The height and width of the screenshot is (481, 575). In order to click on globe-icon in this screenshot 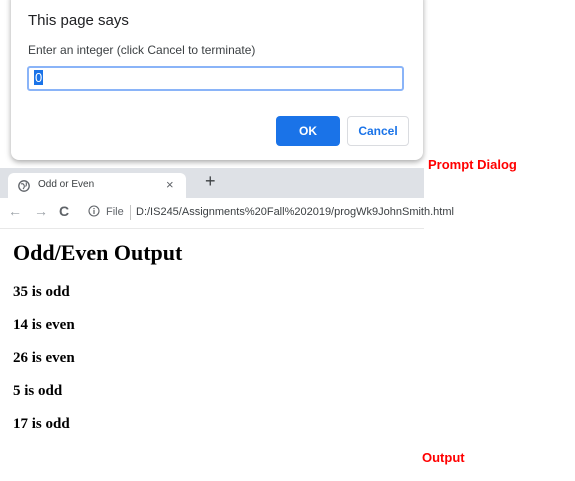, I will do `click(24, 186)`.